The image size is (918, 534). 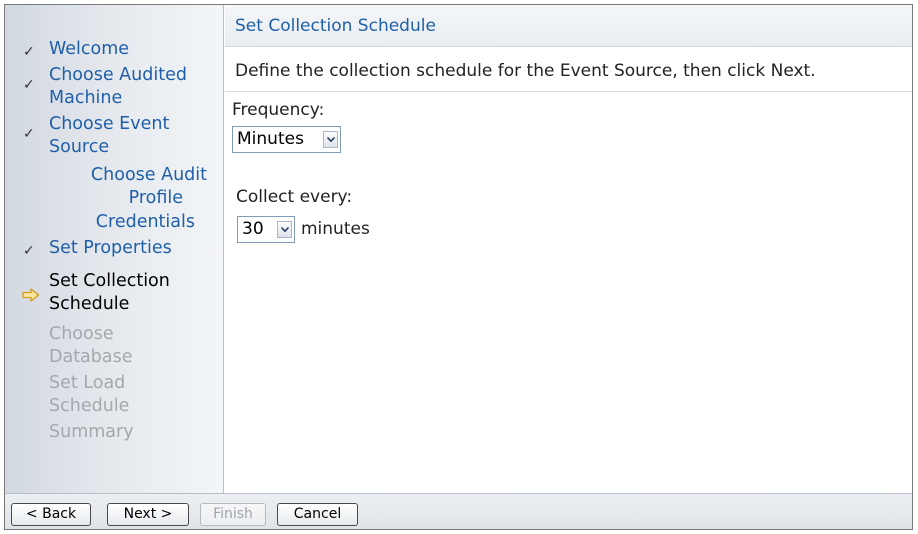 I want to click on next-button: Next >, so click(x=148, y=514).